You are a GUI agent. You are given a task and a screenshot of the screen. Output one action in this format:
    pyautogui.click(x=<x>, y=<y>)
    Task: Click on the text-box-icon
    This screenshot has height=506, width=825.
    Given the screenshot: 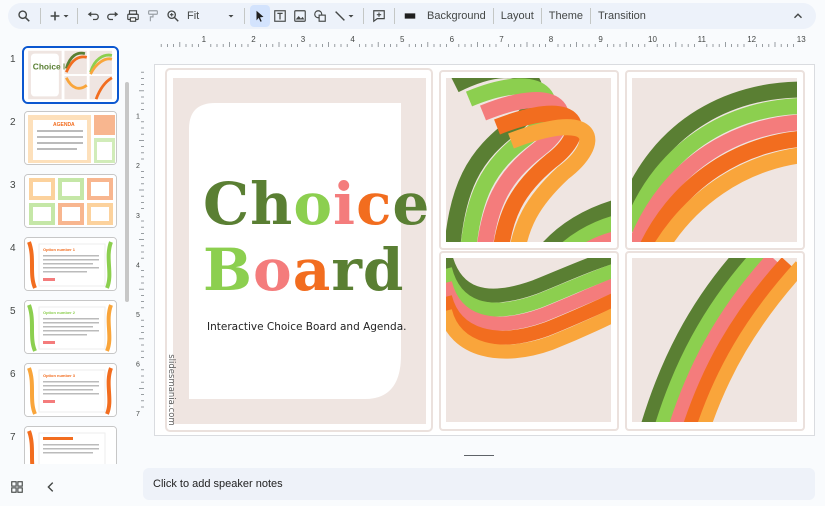 What is the action you would take?
    pyautogui.click(x=280, y=16)
    